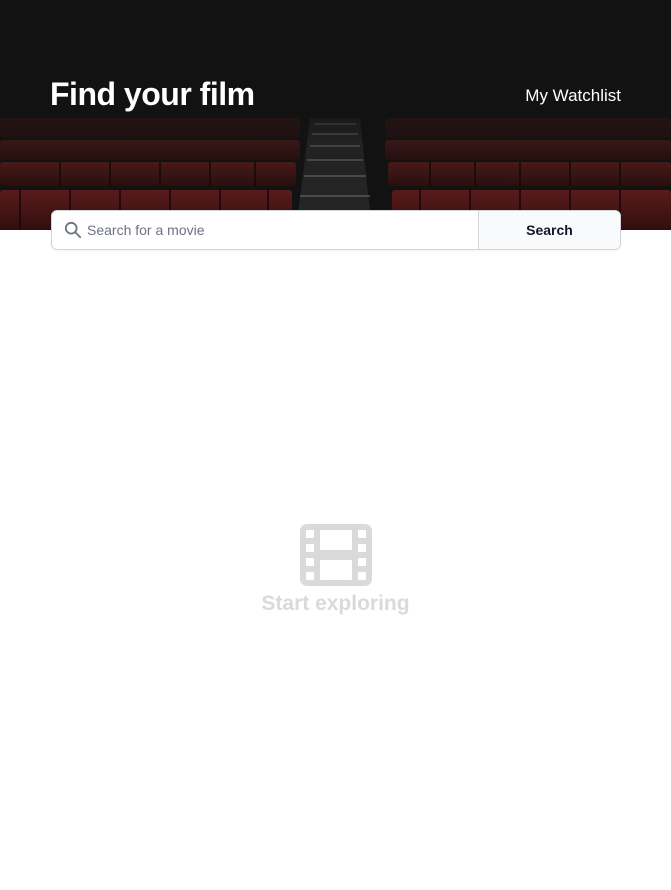  I want to click on empty-state: Start exploring, so click(335, 570).